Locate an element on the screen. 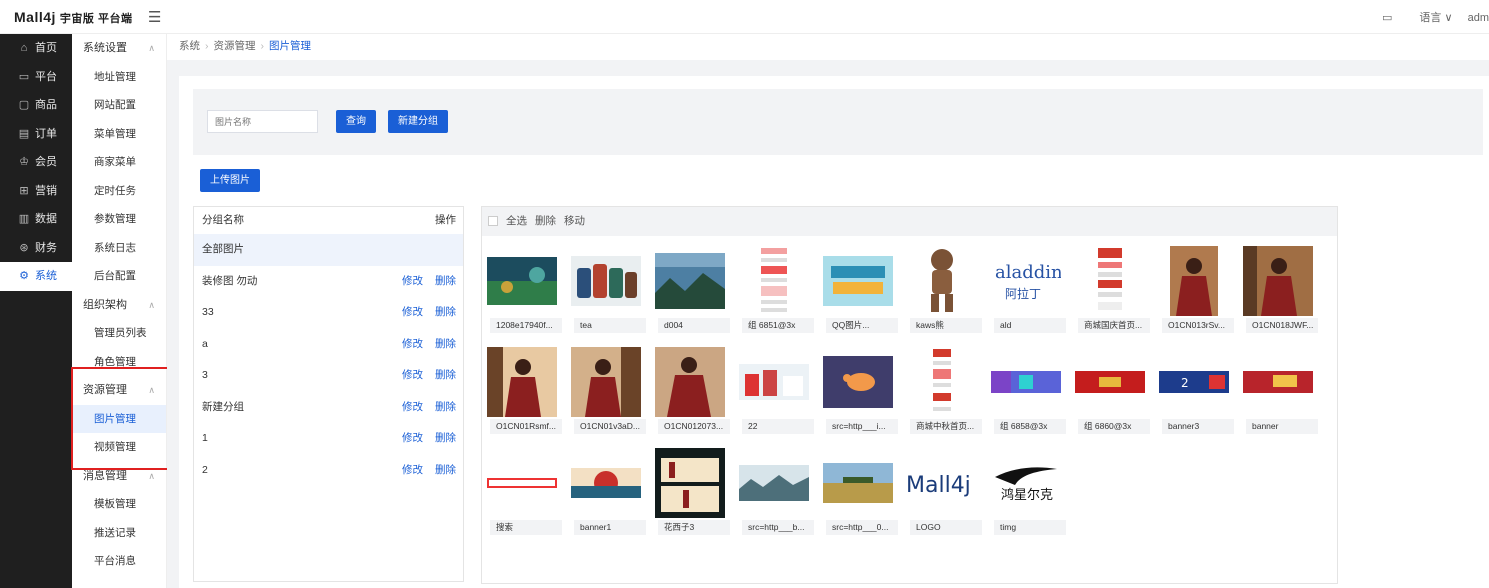  submenu-item: 推送记录 is located at coordinates (119, 533).